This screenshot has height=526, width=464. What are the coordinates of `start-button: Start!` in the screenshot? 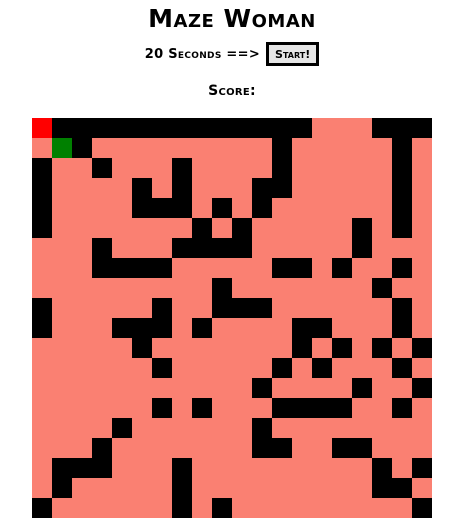 It's located at (293, 54).